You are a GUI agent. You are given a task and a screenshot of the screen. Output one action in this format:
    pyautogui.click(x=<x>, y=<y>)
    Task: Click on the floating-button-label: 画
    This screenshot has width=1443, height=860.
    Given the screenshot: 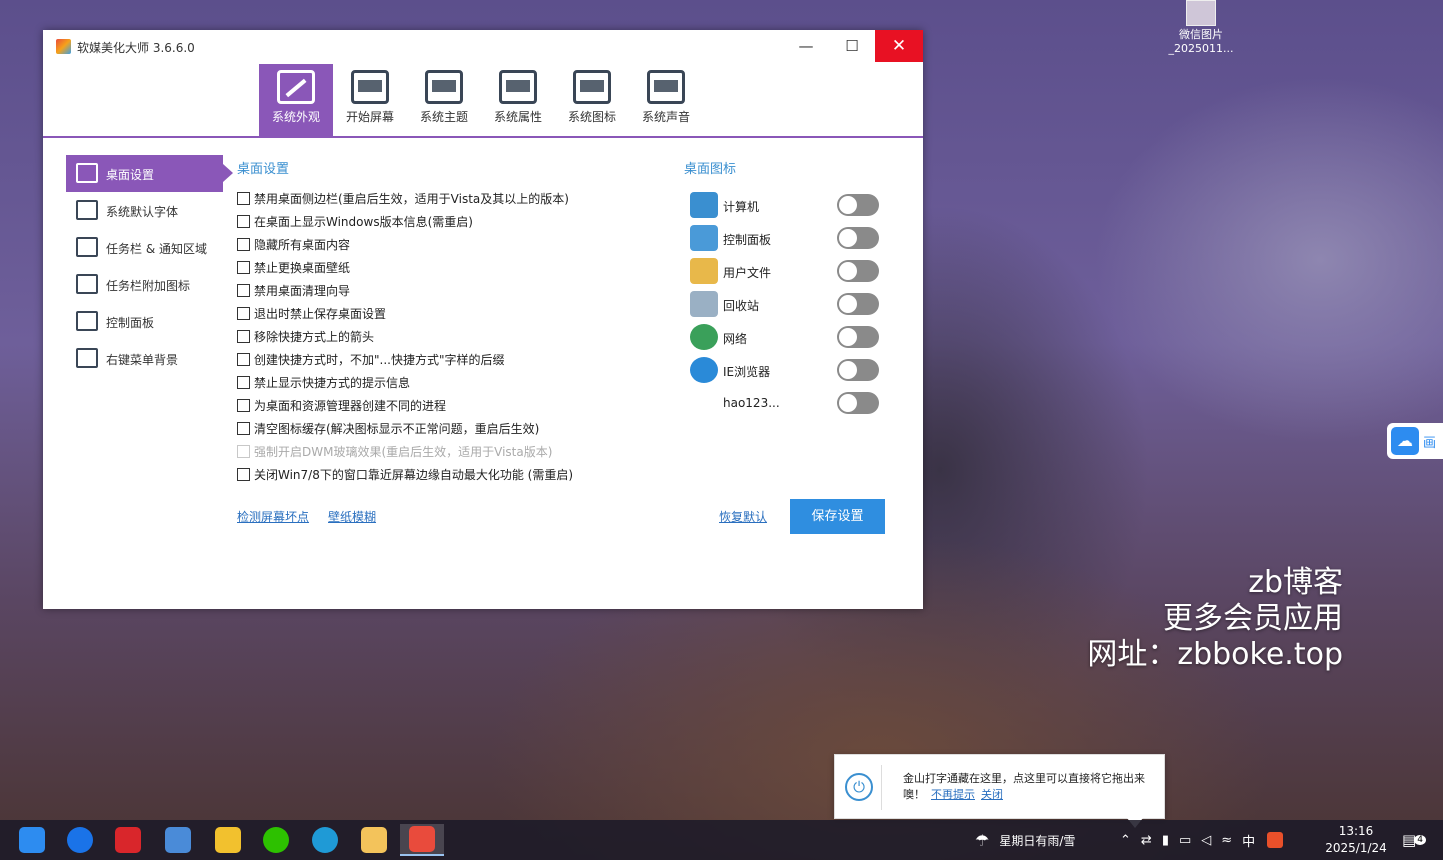 What is the action you would take?
    pyautogui.click(x=1430, y=443)
    